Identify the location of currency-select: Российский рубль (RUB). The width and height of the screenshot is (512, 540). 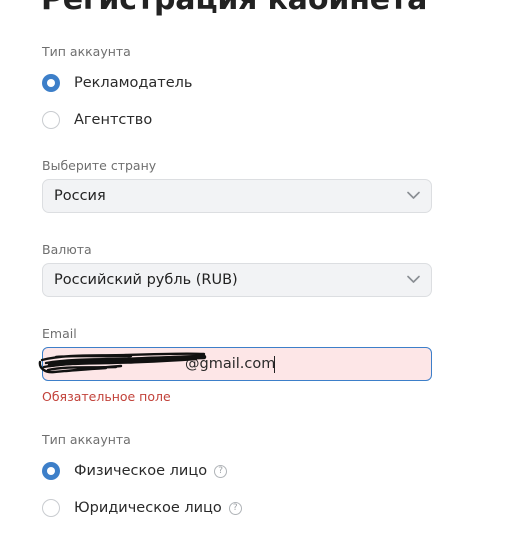
(237, 280).